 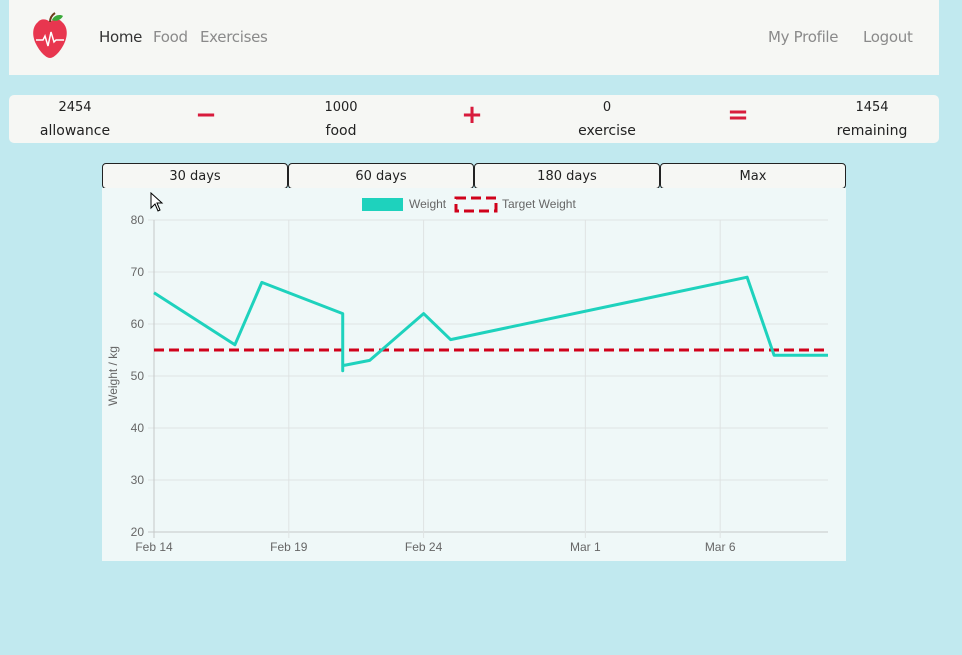 I want to click on y-tick-label: 50, so click(x=138, y=376).